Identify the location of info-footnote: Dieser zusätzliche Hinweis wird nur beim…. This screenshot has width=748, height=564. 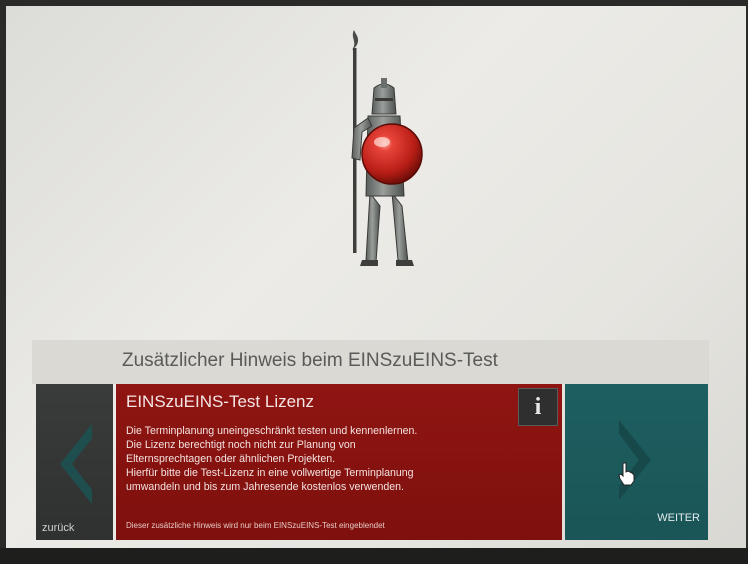
(255, 525).